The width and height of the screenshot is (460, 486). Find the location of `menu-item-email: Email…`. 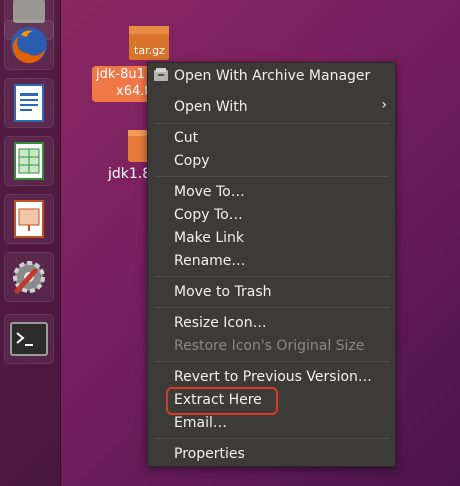

menu-item-email: Email… is located at coordinates (200, 423).